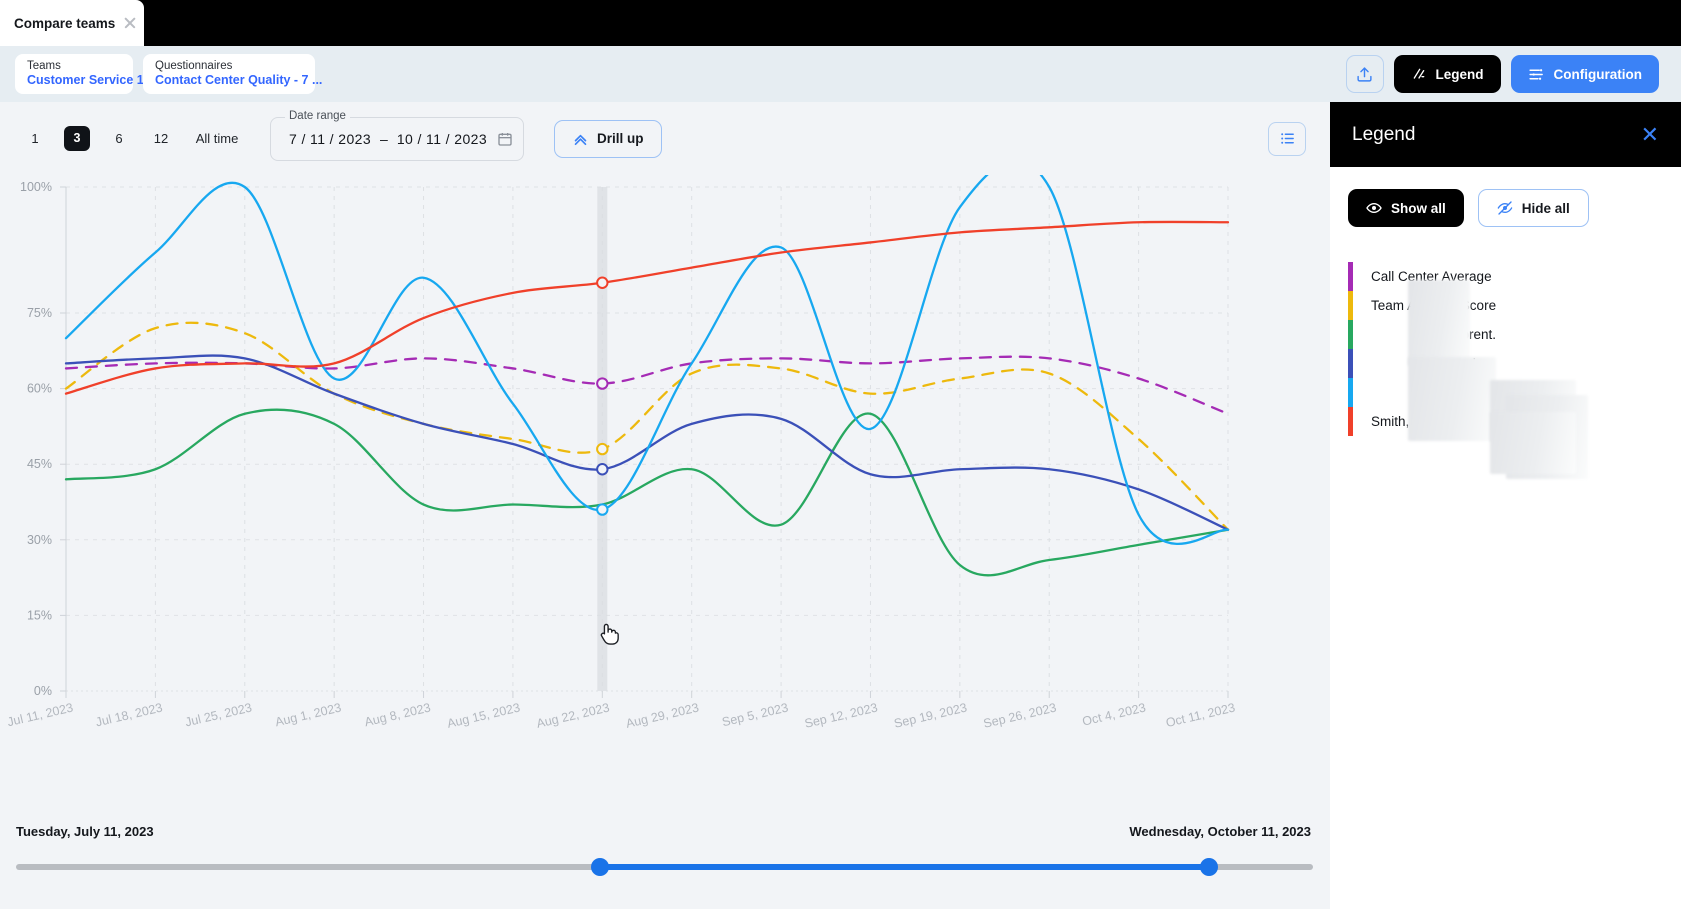  What do you see at coordinates (85, 80) in the screenshot?
I see `filter-teams-value: Customer Service 1` at bounding box center [85, 80].